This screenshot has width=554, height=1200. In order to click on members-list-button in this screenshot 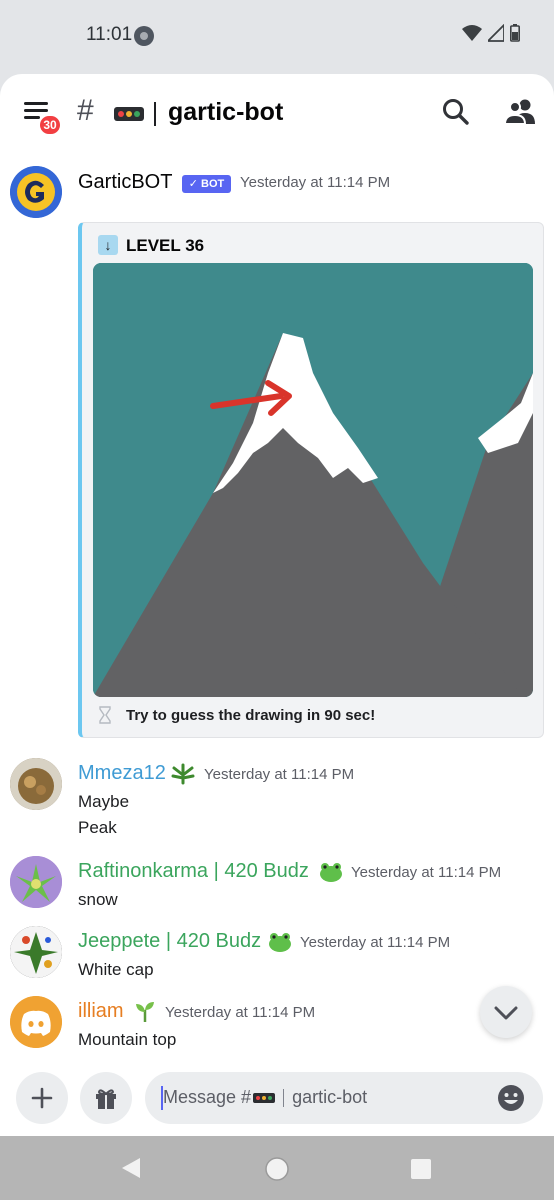, I will do `click(520, 112)`.